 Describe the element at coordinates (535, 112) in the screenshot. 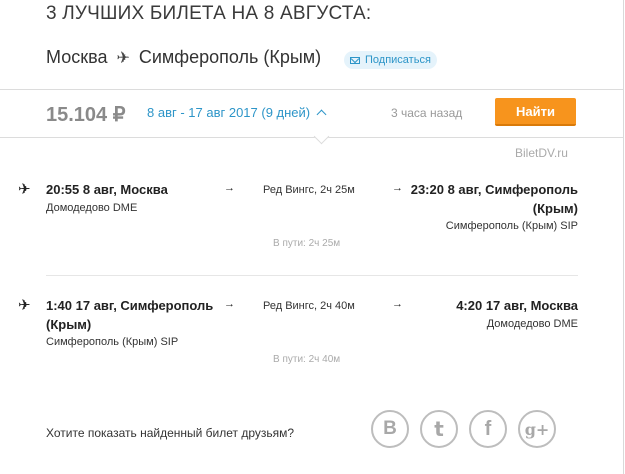

I see `find-button: Найти` at that location.